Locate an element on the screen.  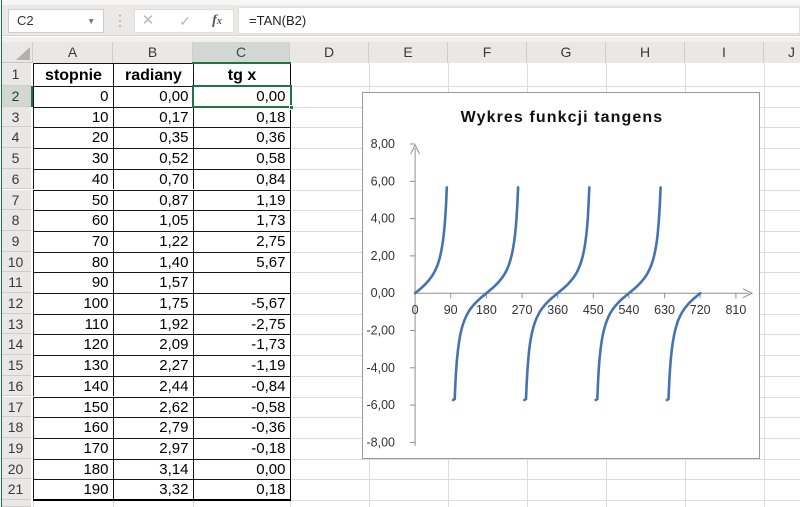
svg-text: 6,00 is located at coordinates (383, 181).